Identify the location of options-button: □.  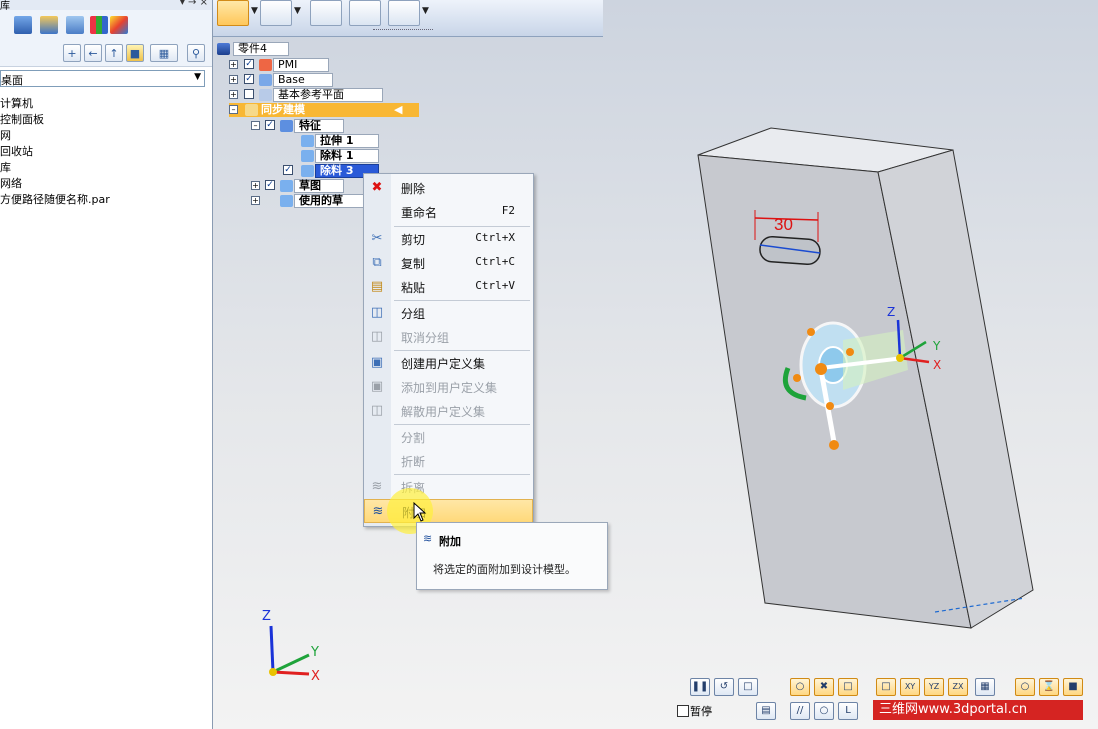
(748, 687).